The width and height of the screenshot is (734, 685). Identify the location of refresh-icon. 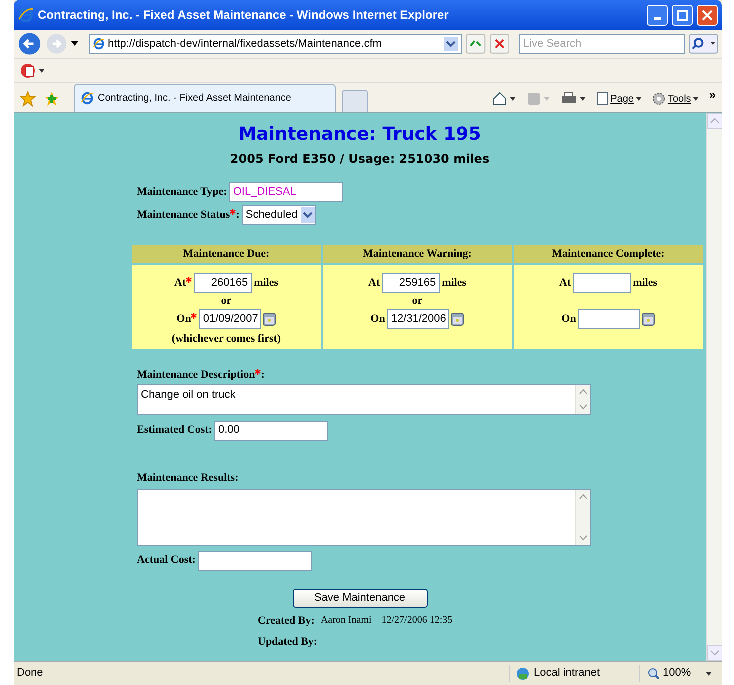
(476, 44).